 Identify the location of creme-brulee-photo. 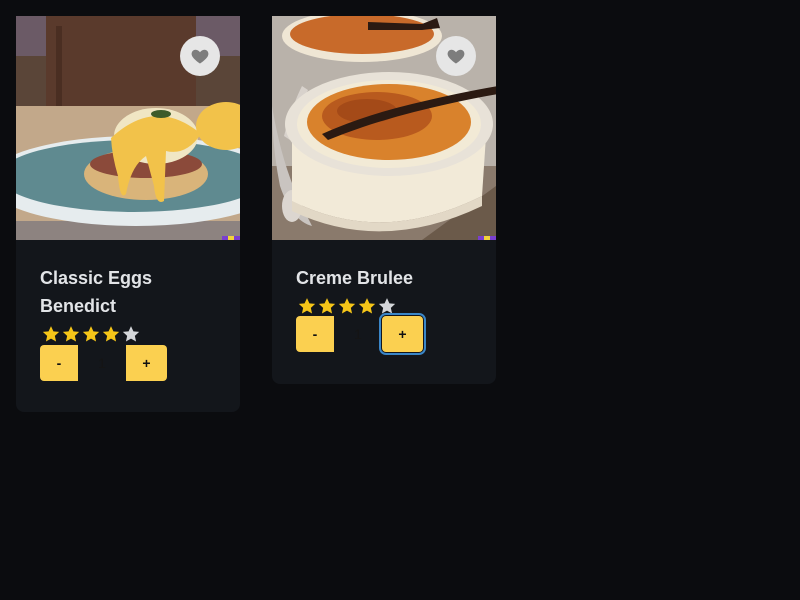
(384, 128).